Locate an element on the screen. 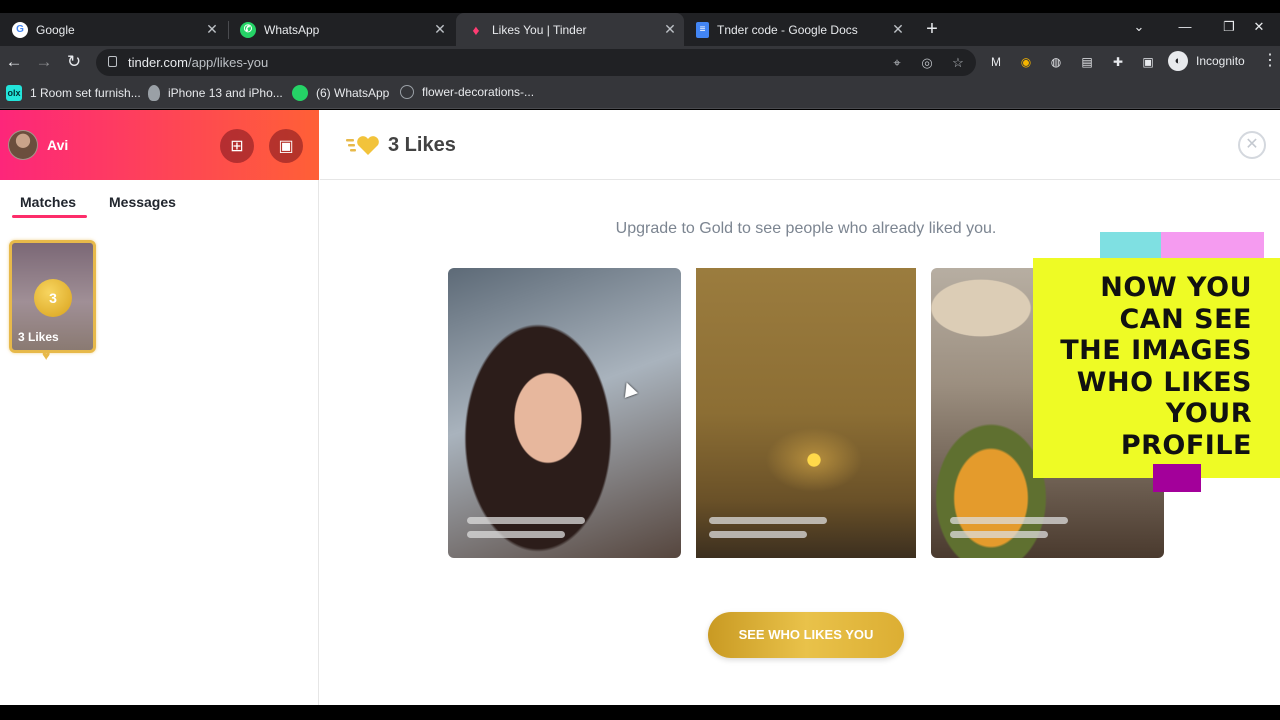 This screenshot has width=1280, height=720. explore-grid-icon: ⊞ is located at coordinates (237, 146).